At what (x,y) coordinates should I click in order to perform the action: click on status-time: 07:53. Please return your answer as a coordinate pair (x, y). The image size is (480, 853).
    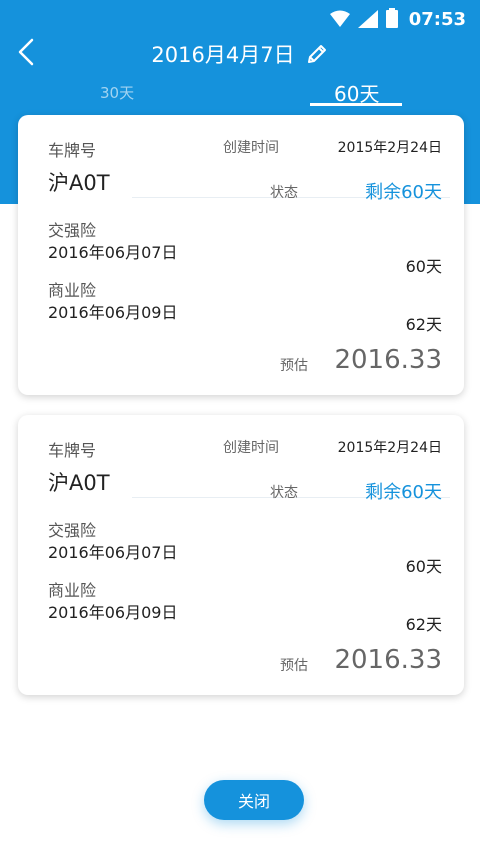
    Looking at the image, I should click on (437, 19).